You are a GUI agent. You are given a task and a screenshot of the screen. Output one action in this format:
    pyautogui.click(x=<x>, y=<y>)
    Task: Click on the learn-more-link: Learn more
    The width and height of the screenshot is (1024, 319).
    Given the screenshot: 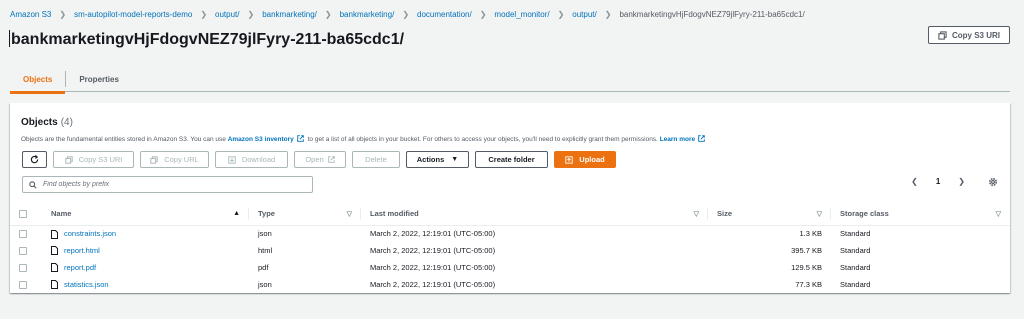 What is the action you would take?
    pyautogui.click(x=677, y=139)
    